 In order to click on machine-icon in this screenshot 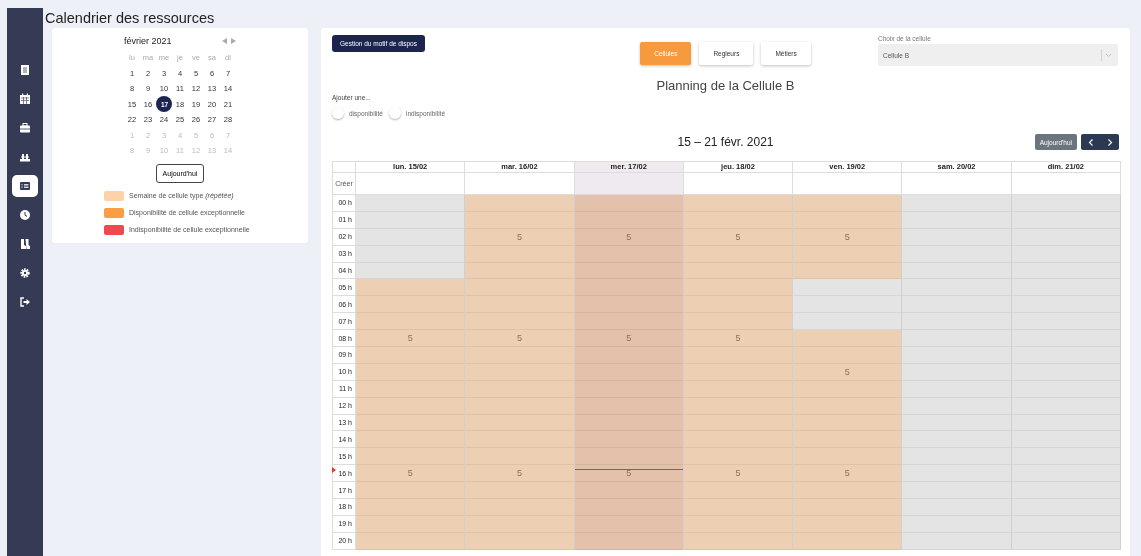, I will do `click(25, 157)`.